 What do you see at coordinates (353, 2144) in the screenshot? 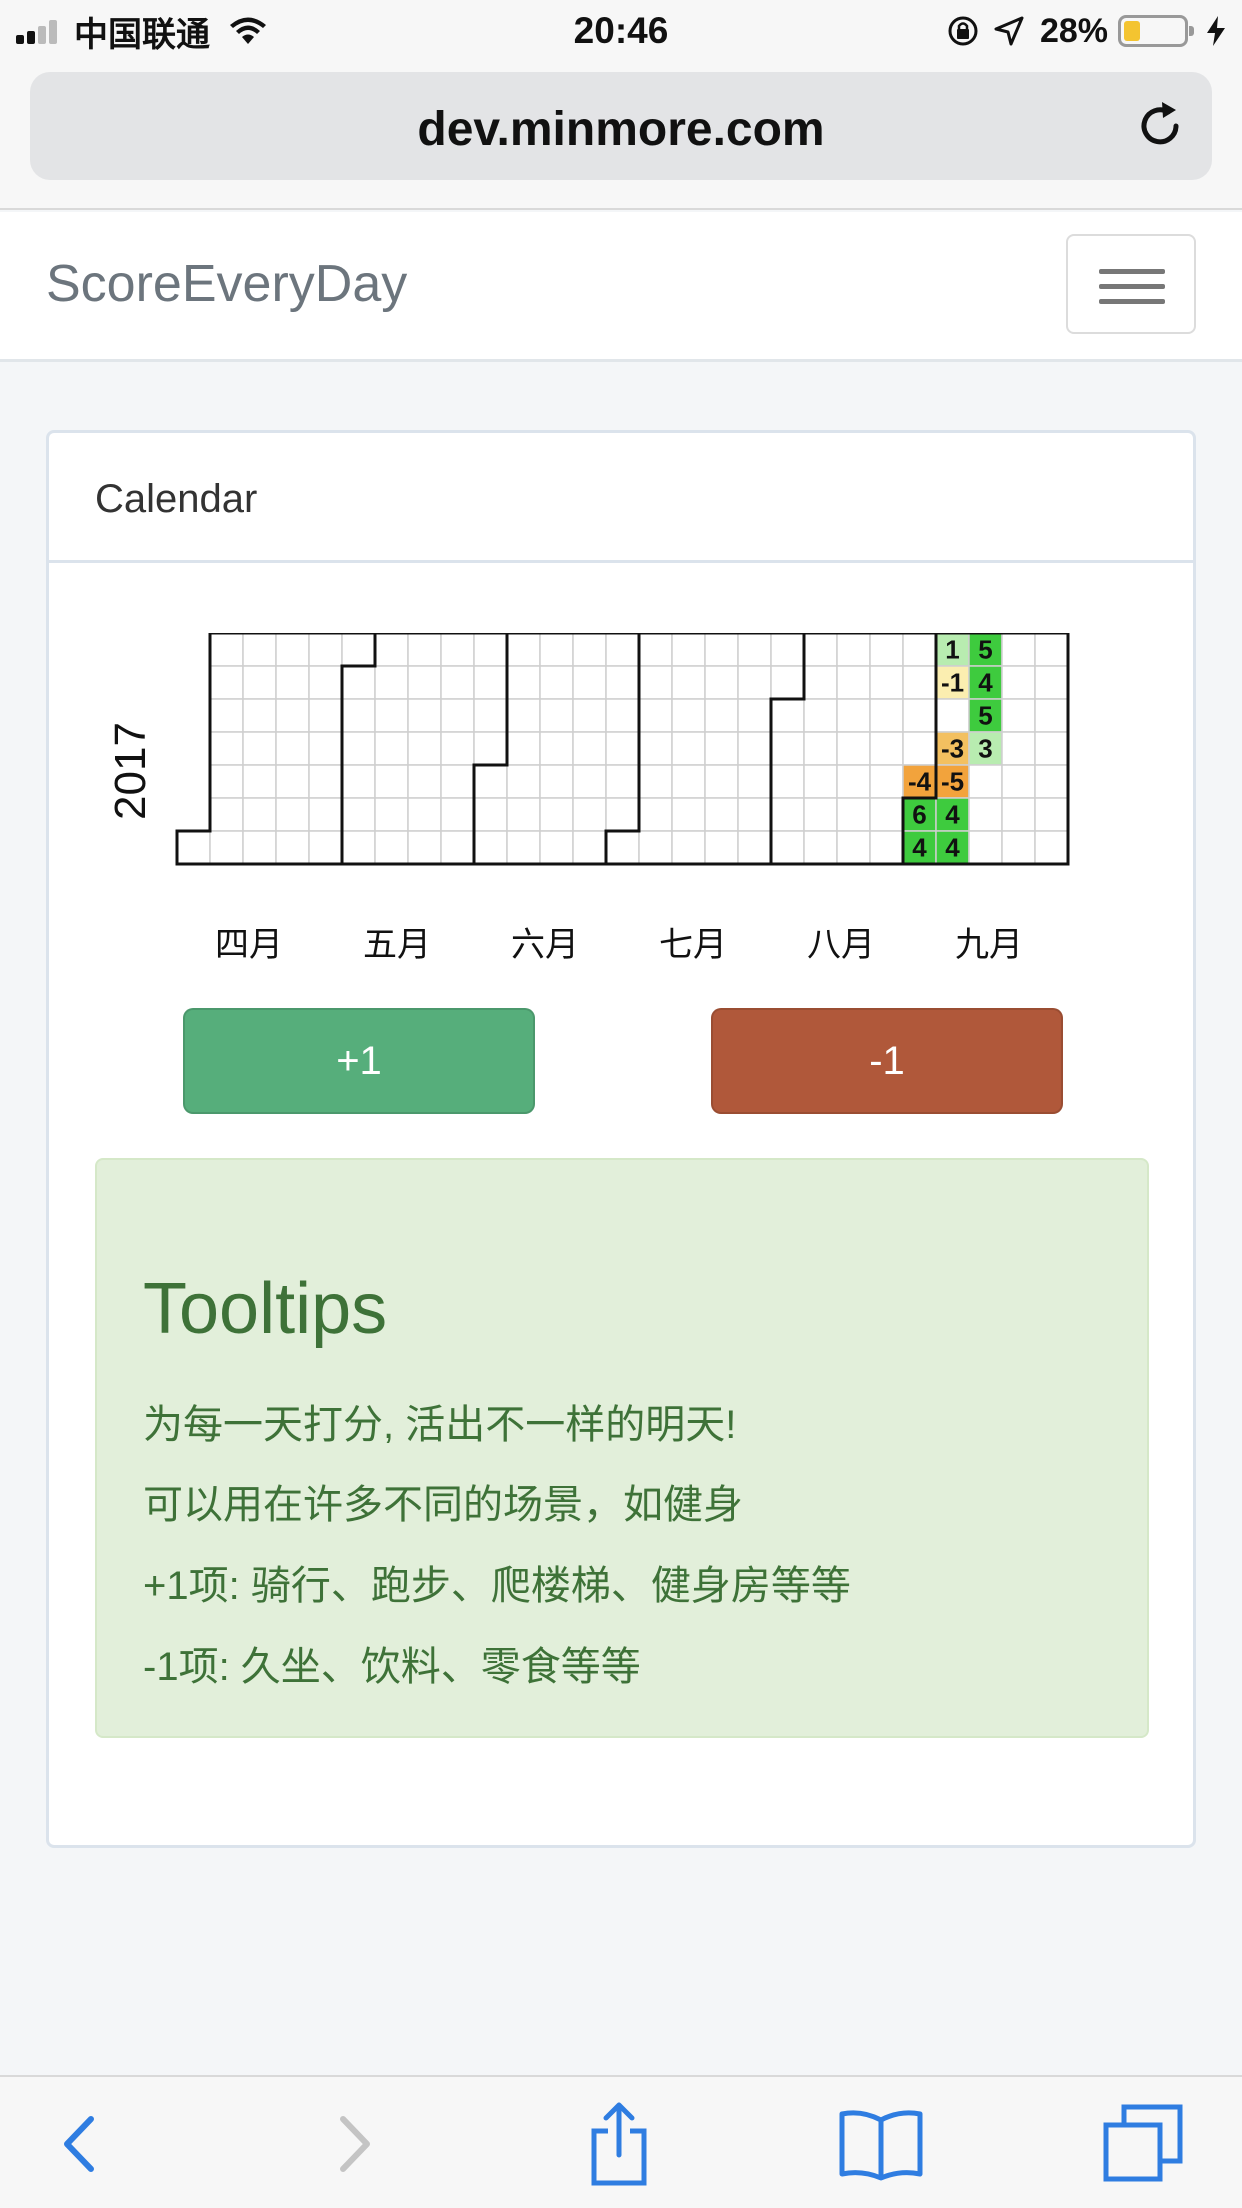
I see `forward-icon` at bounding box center [353, 2144].